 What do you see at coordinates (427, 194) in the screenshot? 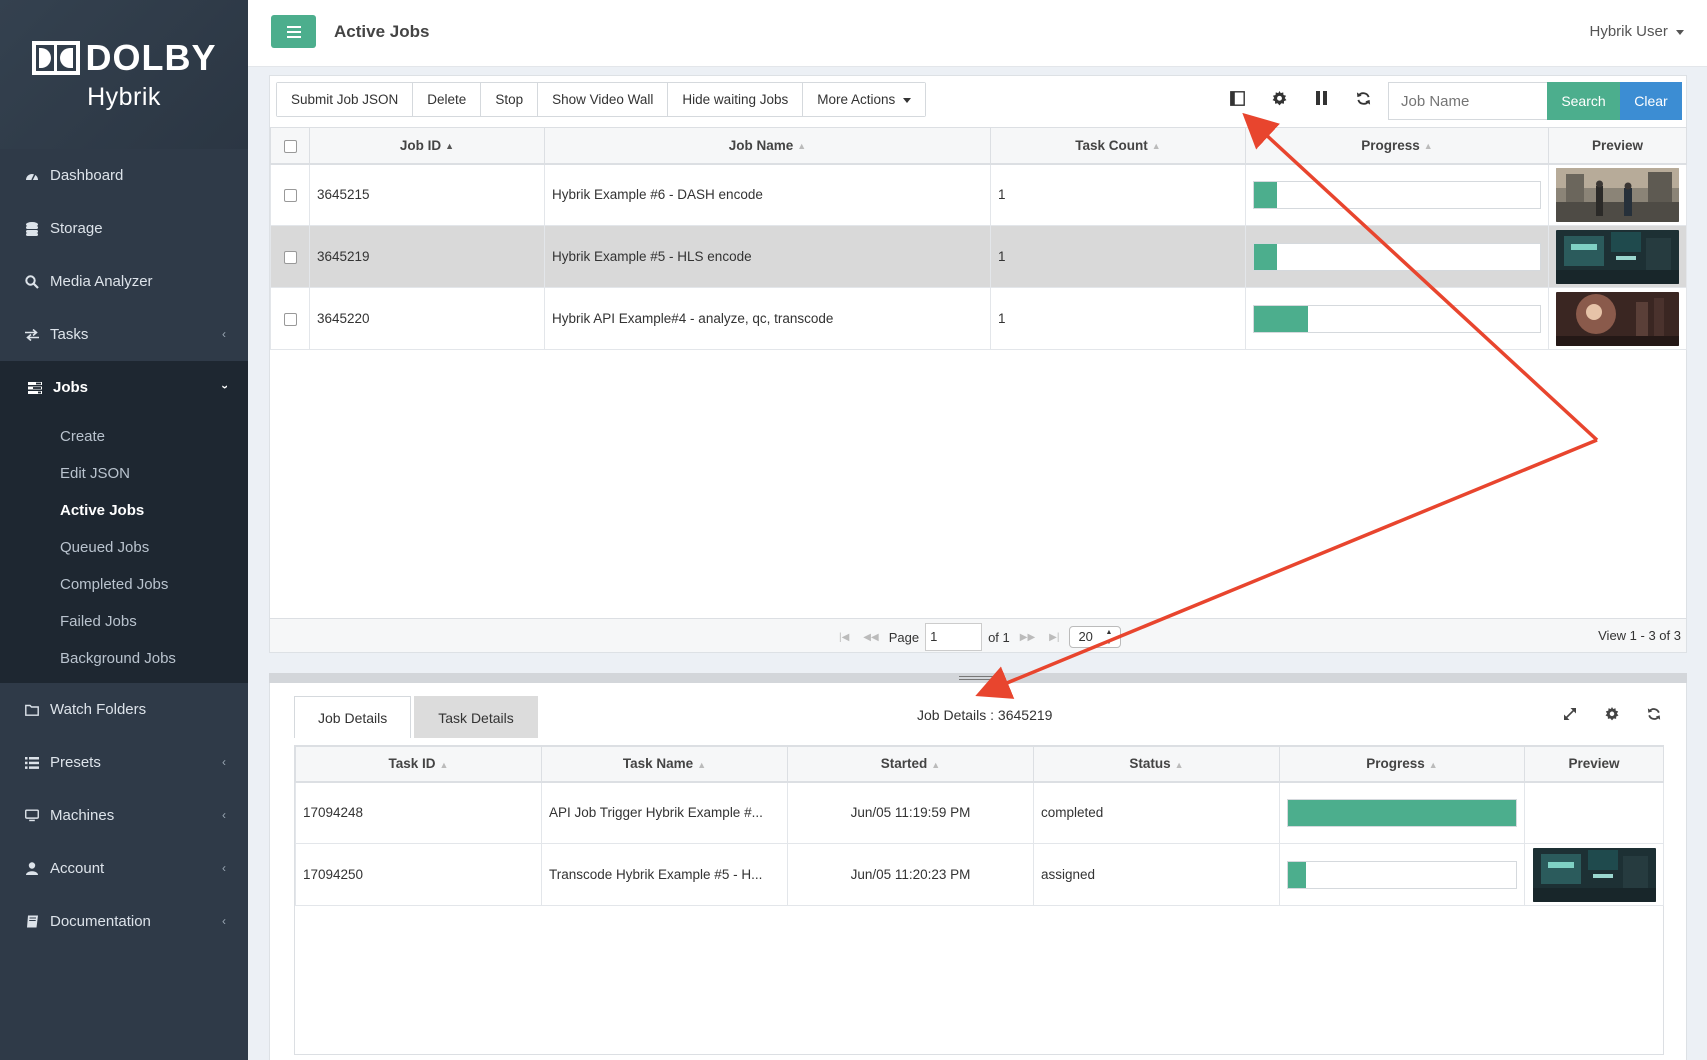
I see `job-id-cell: 3645215` at bounding box center [427, 194].